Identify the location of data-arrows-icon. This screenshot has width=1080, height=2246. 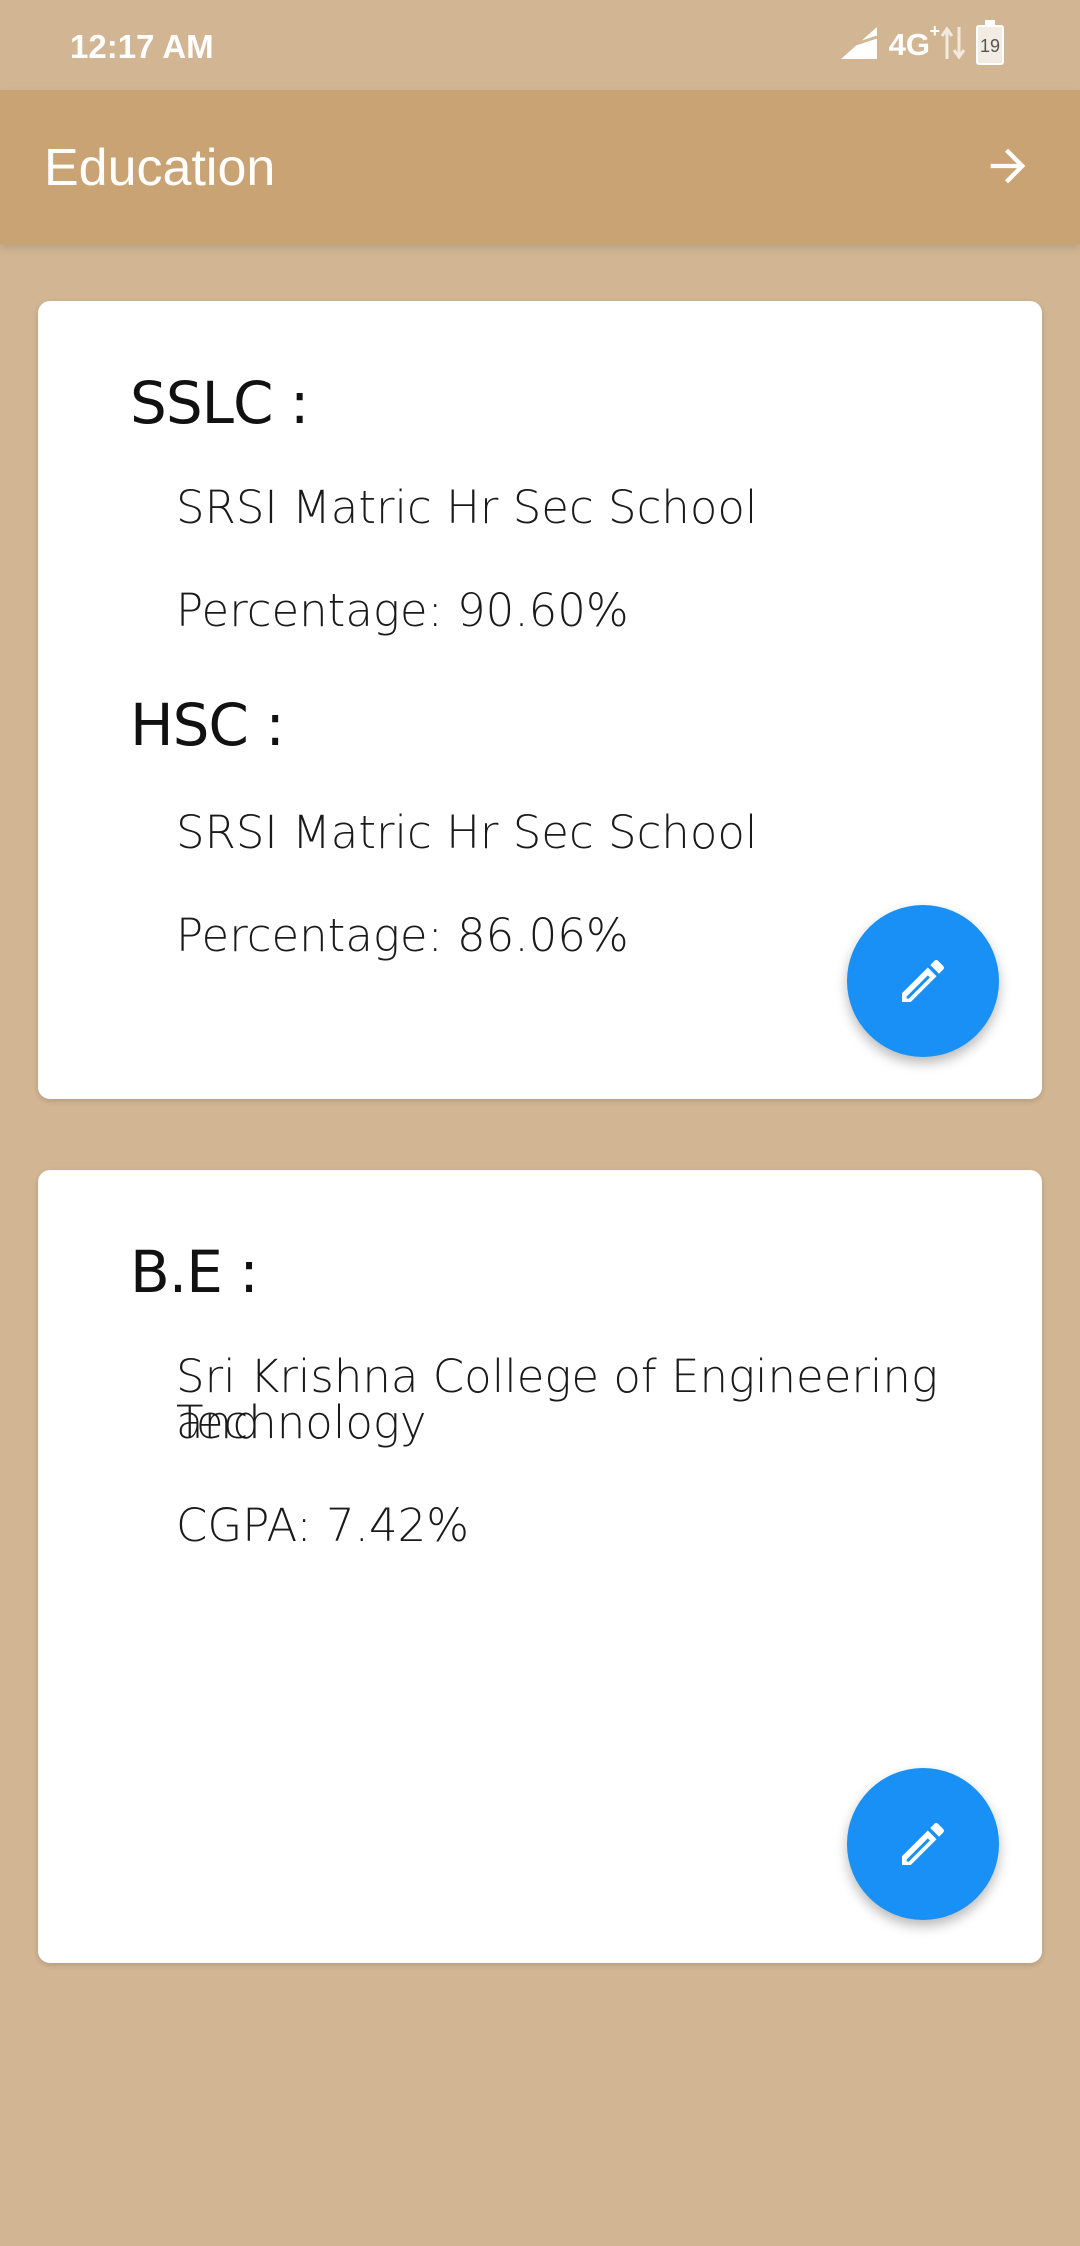
(953, 45).